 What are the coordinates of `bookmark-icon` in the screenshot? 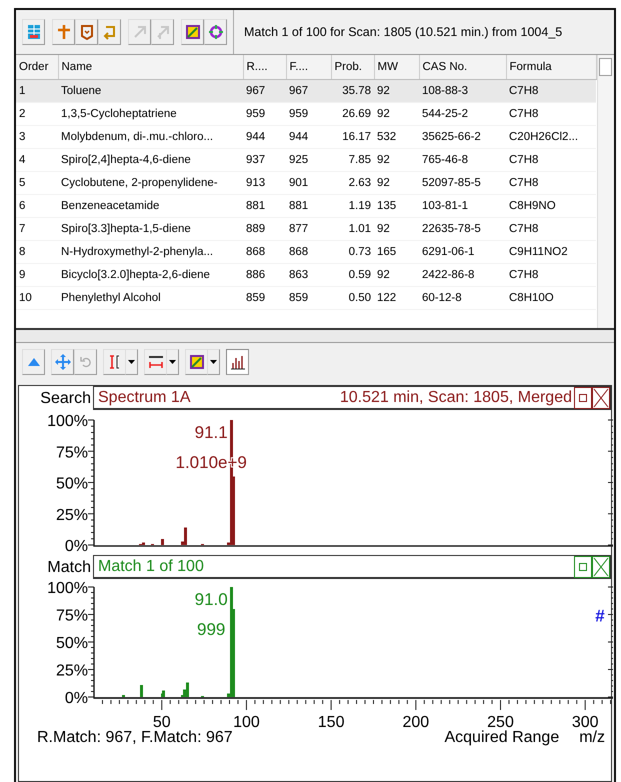 It's located at (86, 32).